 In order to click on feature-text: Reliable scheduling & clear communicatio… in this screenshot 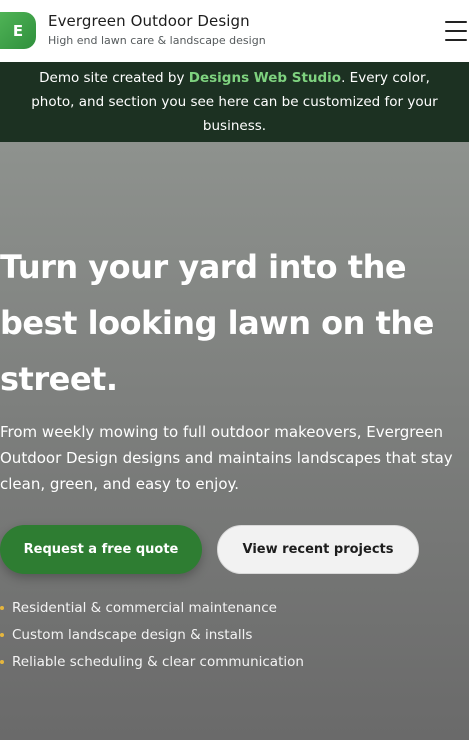, I will do `click(158, 661)`.